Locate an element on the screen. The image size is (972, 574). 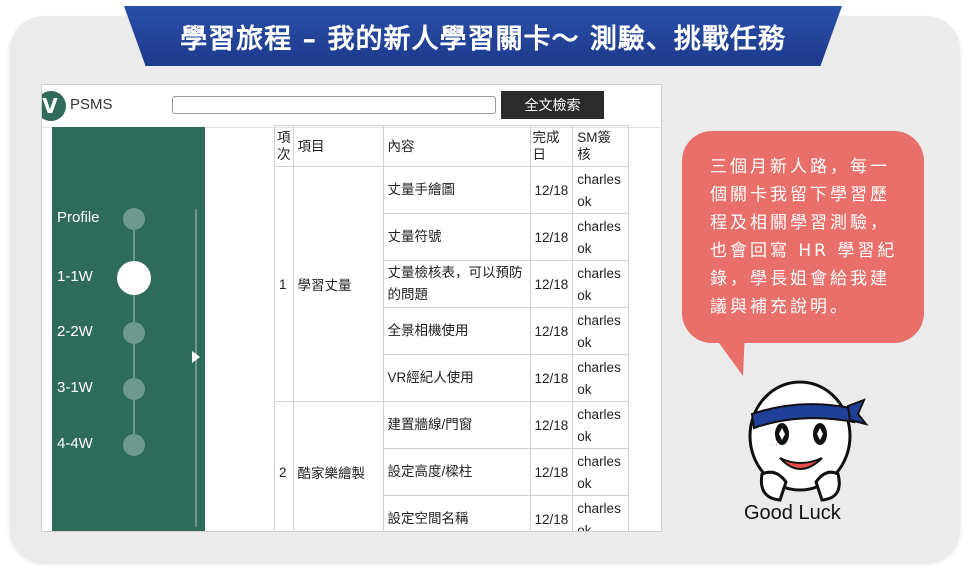
collapse-arrow-icon is located at coordinates (196, 357).